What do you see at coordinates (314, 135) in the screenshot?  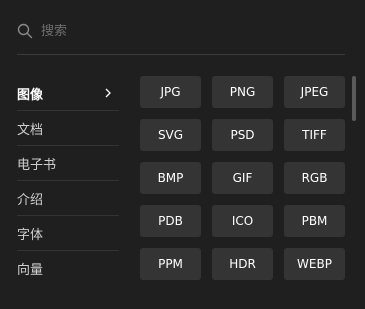 I see `format-button-tiff: TIFF` at bounding box center [314, 135].